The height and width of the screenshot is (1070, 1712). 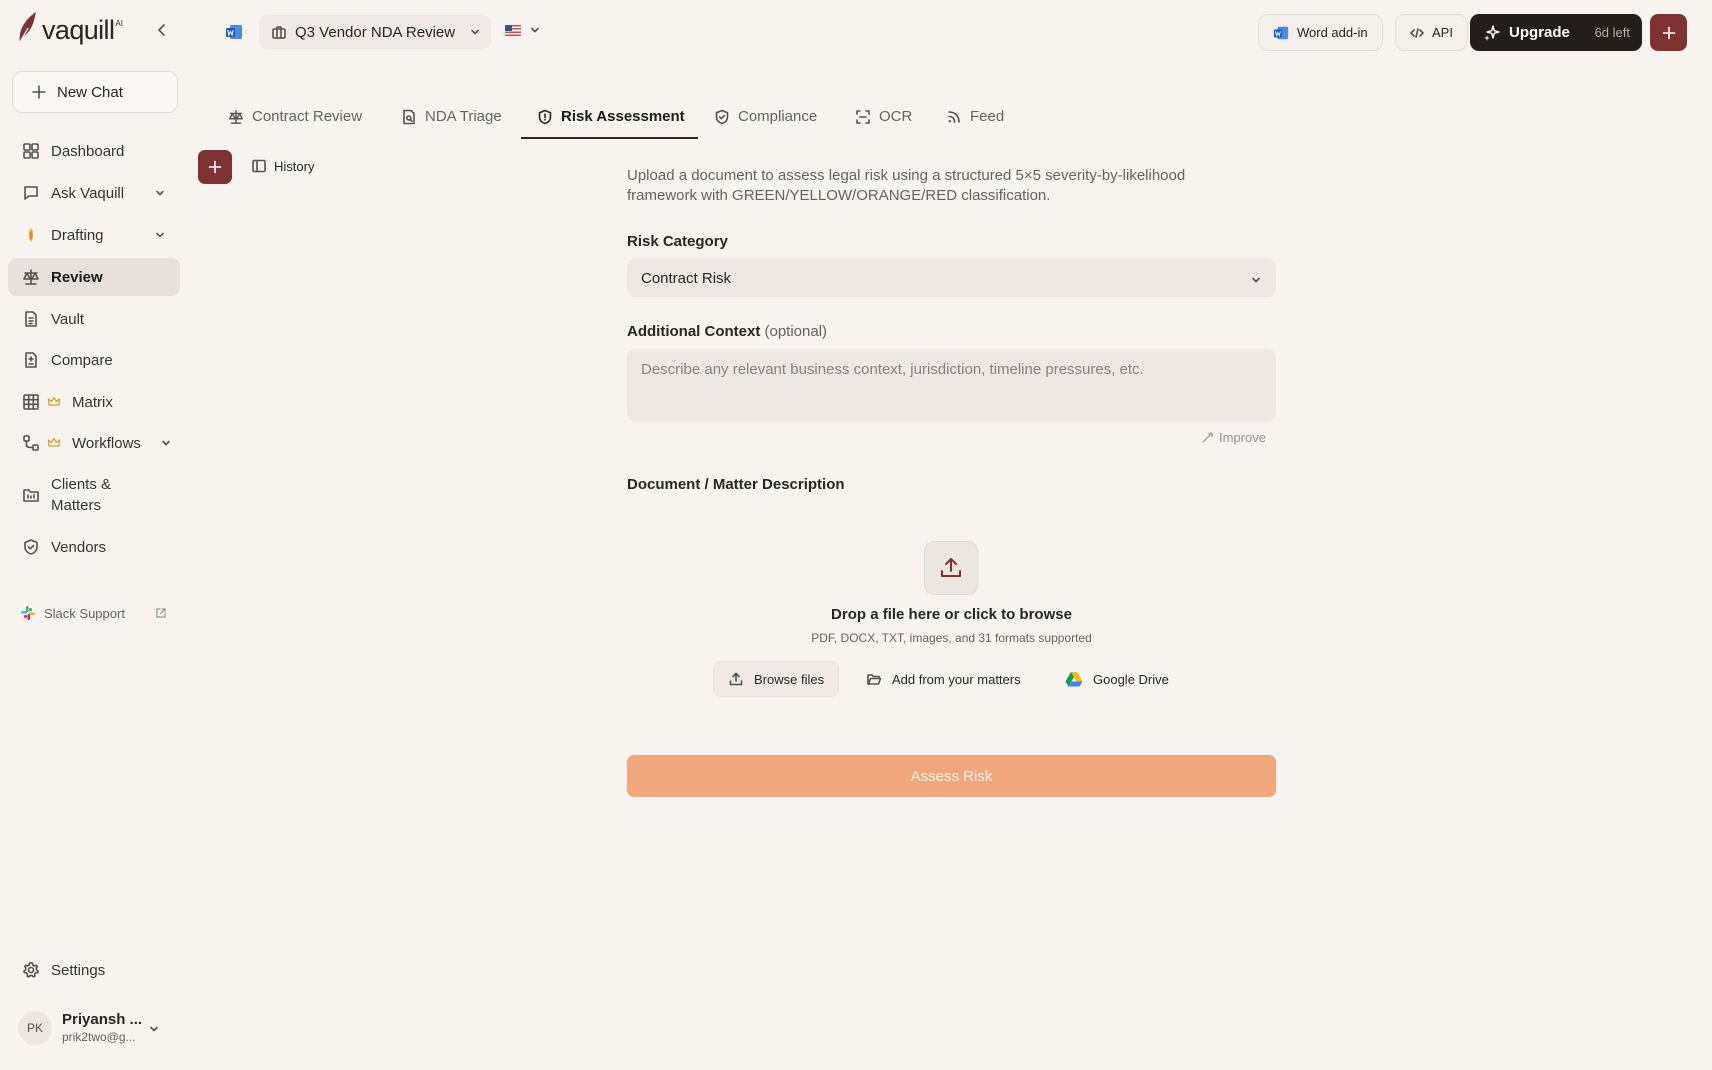 What do you see at coordinates (956, 679) in the screenshot?
I see `add-from-matters-label: Add from your matters` at bounding box center [956, 679].